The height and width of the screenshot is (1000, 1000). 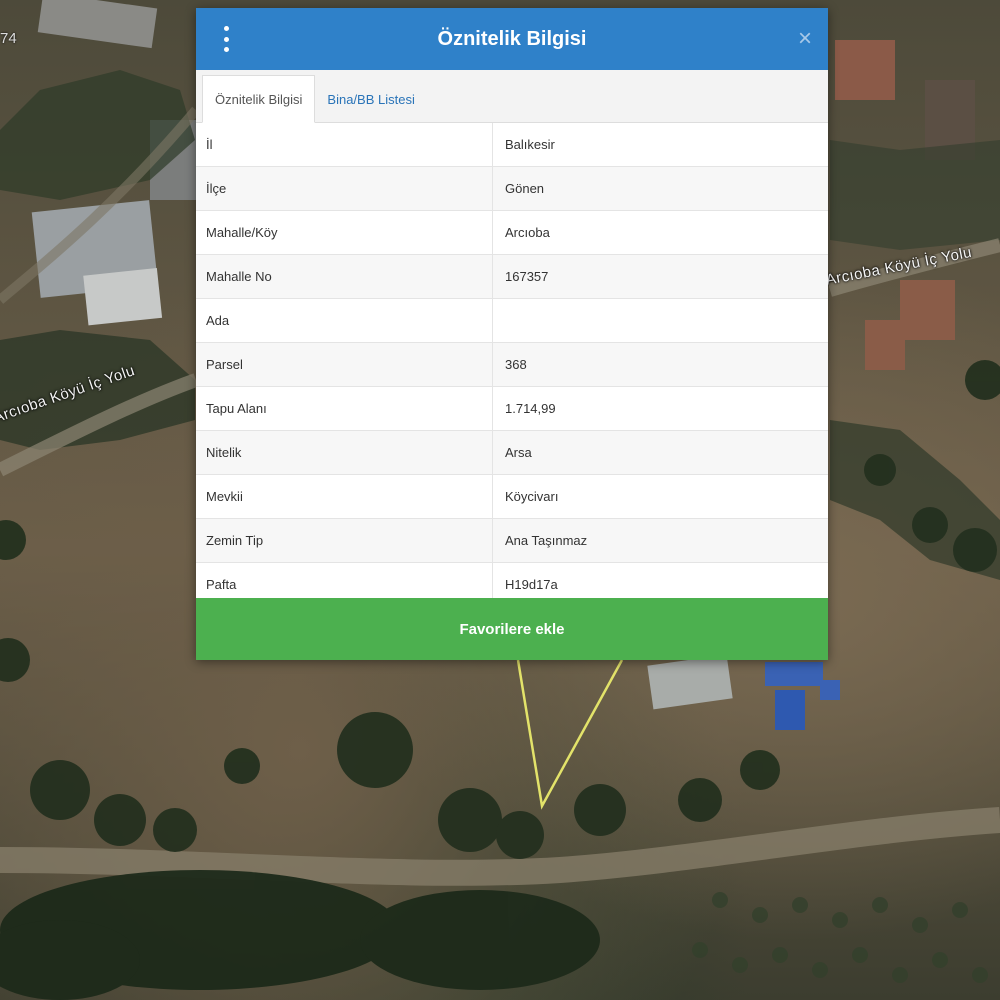 I want to click on row-value: Arsa, so click(x=518, y=452).